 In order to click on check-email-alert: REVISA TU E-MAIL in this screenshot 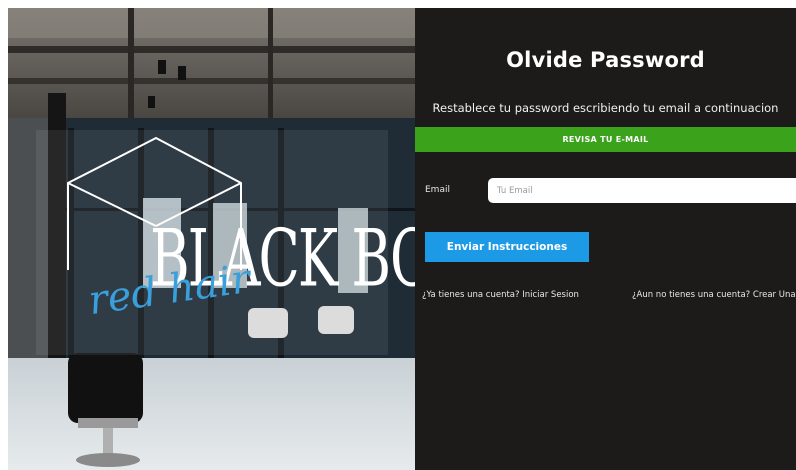, I will do `click(605, 139)`.